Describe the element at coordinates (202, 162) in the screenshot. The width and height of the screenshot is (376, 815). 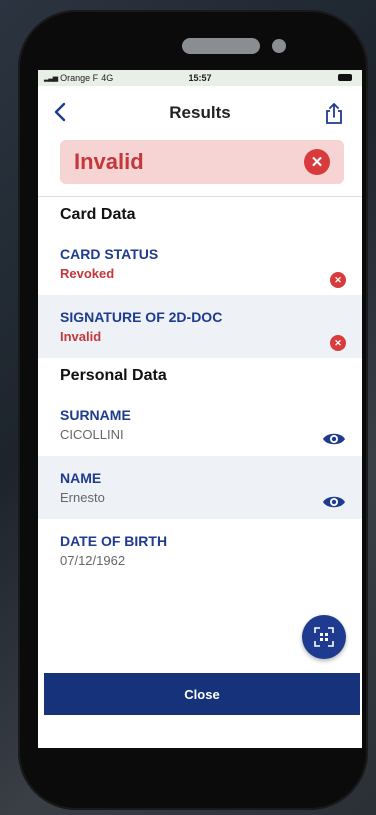
I see `validation-status-banner: Invalid ✕` at that location.